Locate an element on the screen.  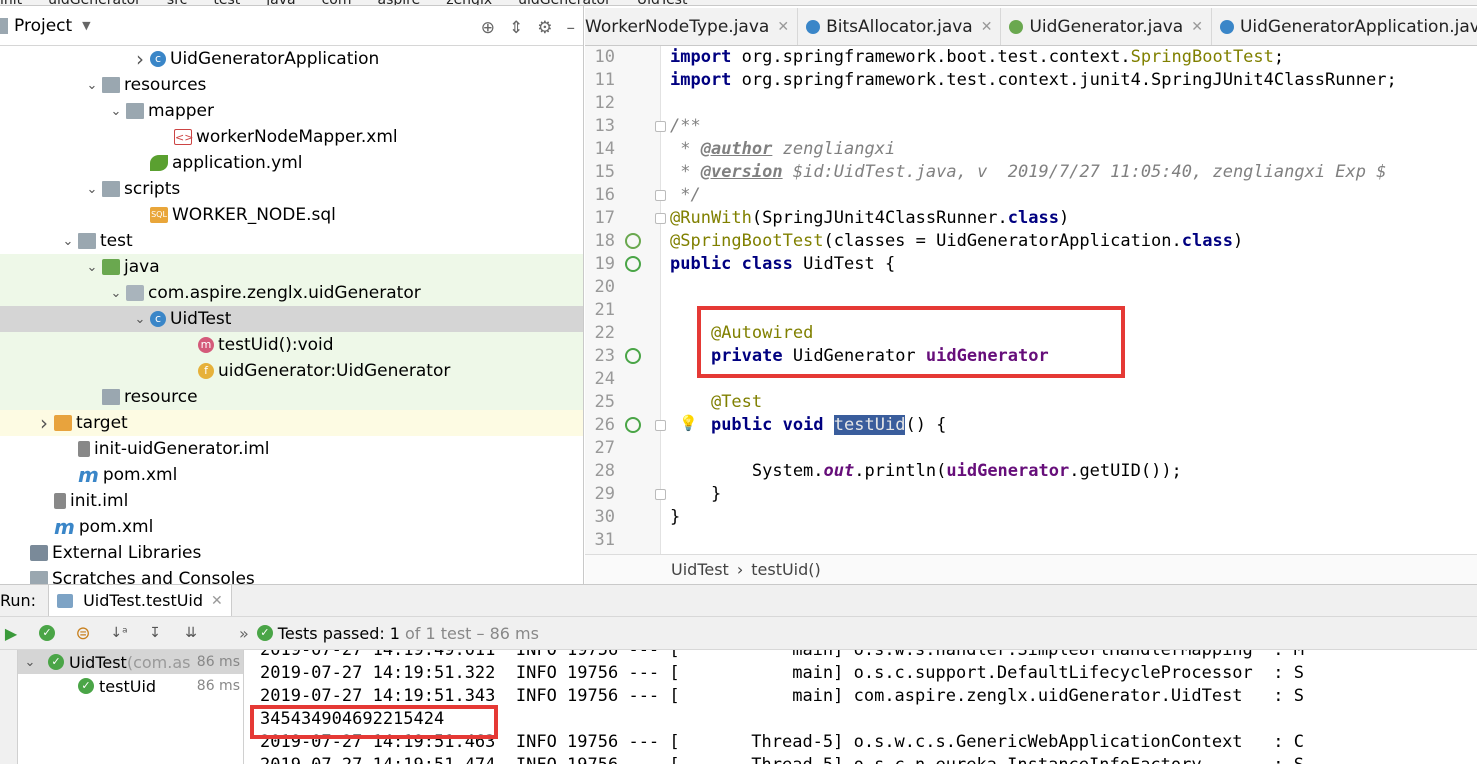
breadcrumb-method: testUid() is located at coordinates (786, 569).